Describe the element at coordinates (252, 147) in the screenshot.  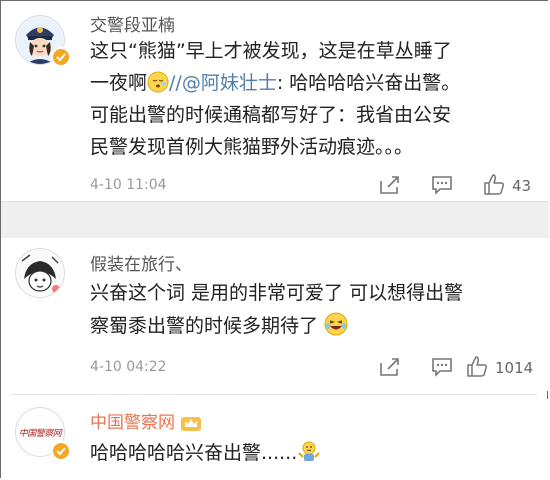
I see `comment-text-line: 民警发现首例大熊猫野外活动痕迹。。。` at that location.